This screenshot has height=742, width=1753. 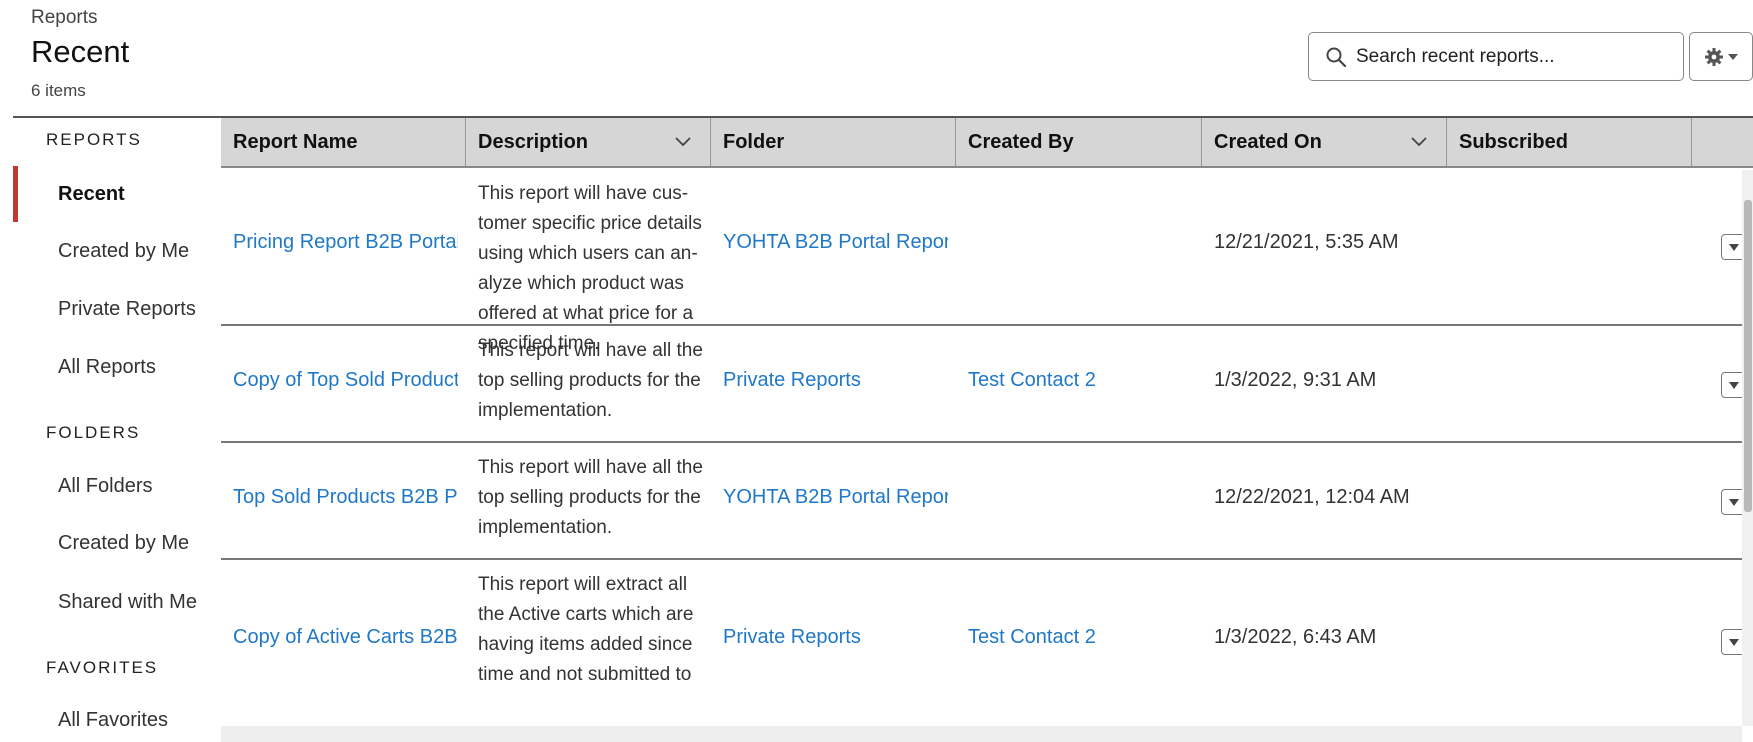 I want to click on report-name-link: Copy of Active Carts B2B P, so click(x=345, y=637).